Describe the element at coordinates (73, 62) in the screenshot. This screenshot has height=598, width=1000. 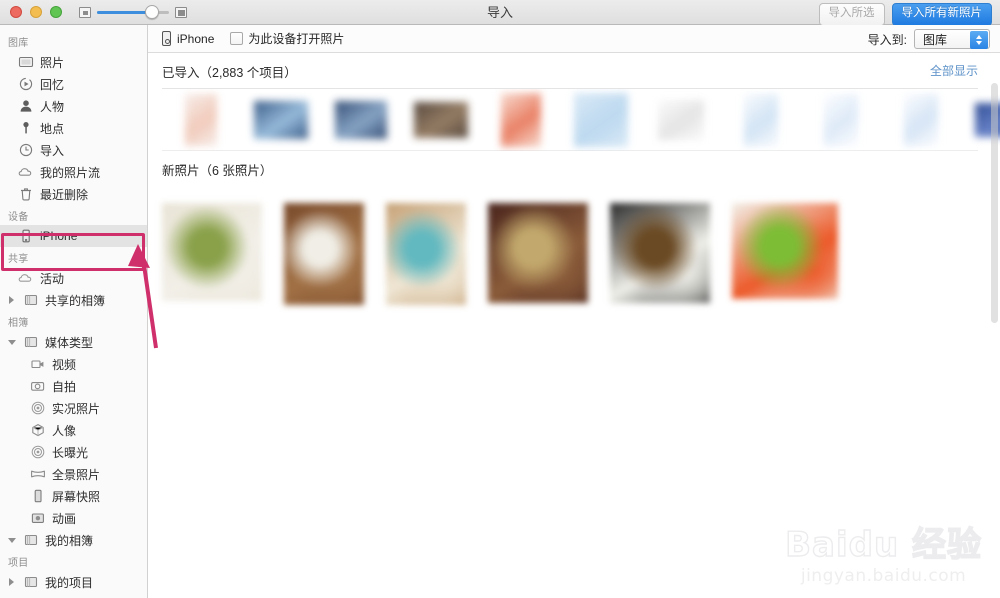
I see `sidebar-item-photos: 照片` at that location.